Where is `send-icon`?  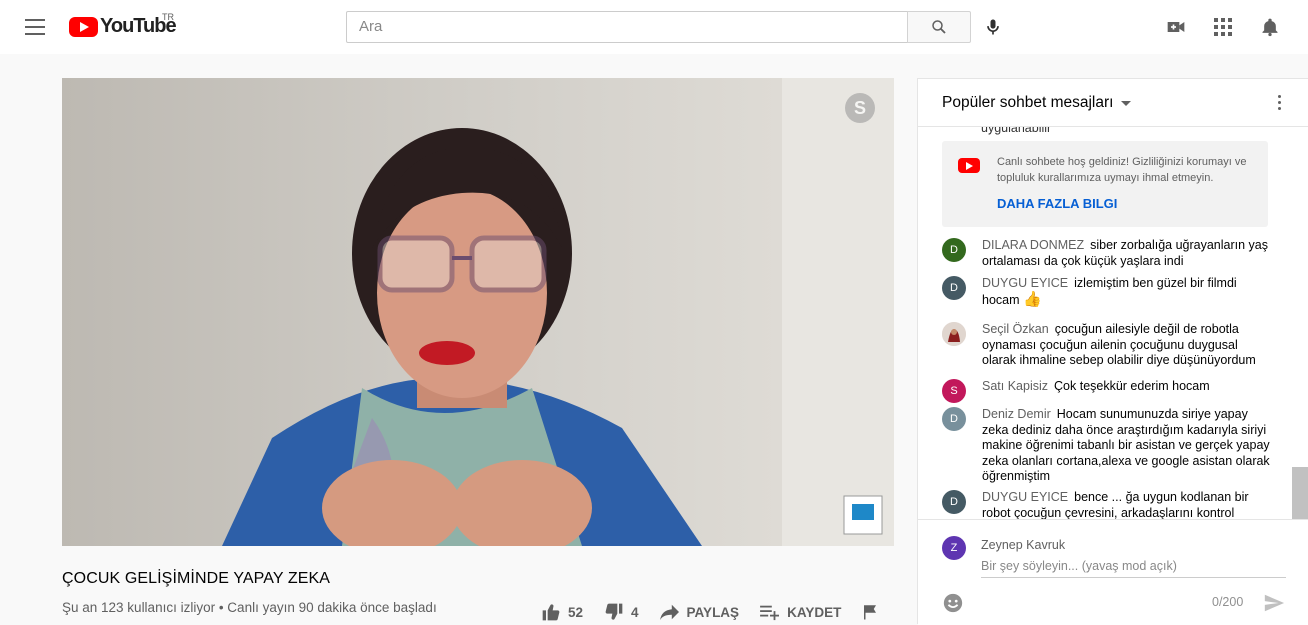 send-icon is located at coordinates (1274, 603).